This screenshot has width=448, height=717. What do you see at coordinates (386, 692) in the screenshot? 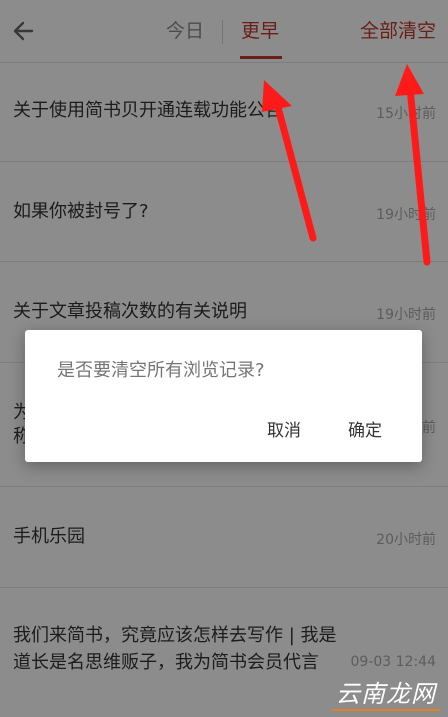
I see `watermark-logo: 云南龙网` at bounding box center [386, 692].